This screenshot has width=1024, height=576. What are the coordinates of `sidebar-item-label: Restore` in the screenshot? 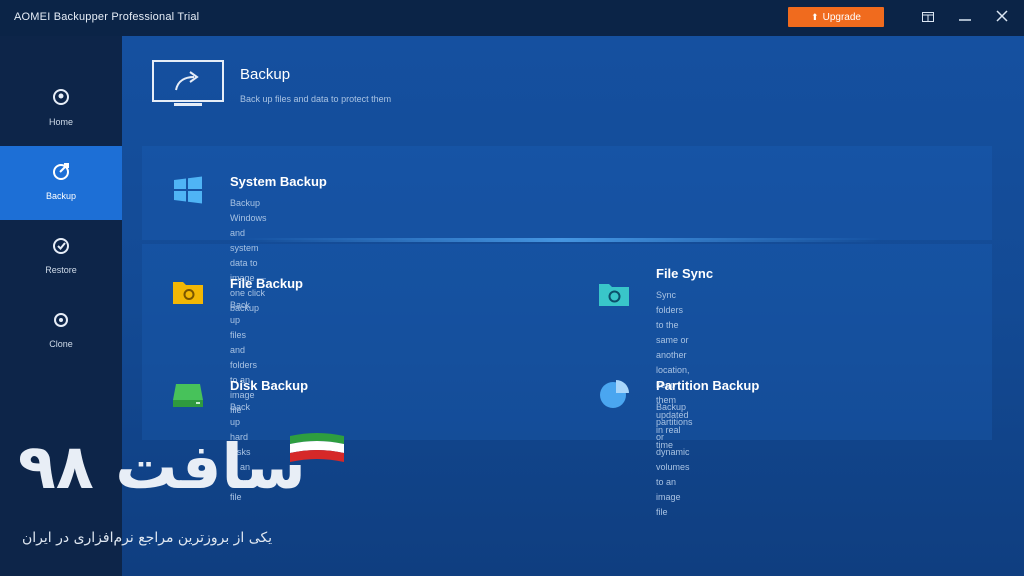 It's located at (61, 270).